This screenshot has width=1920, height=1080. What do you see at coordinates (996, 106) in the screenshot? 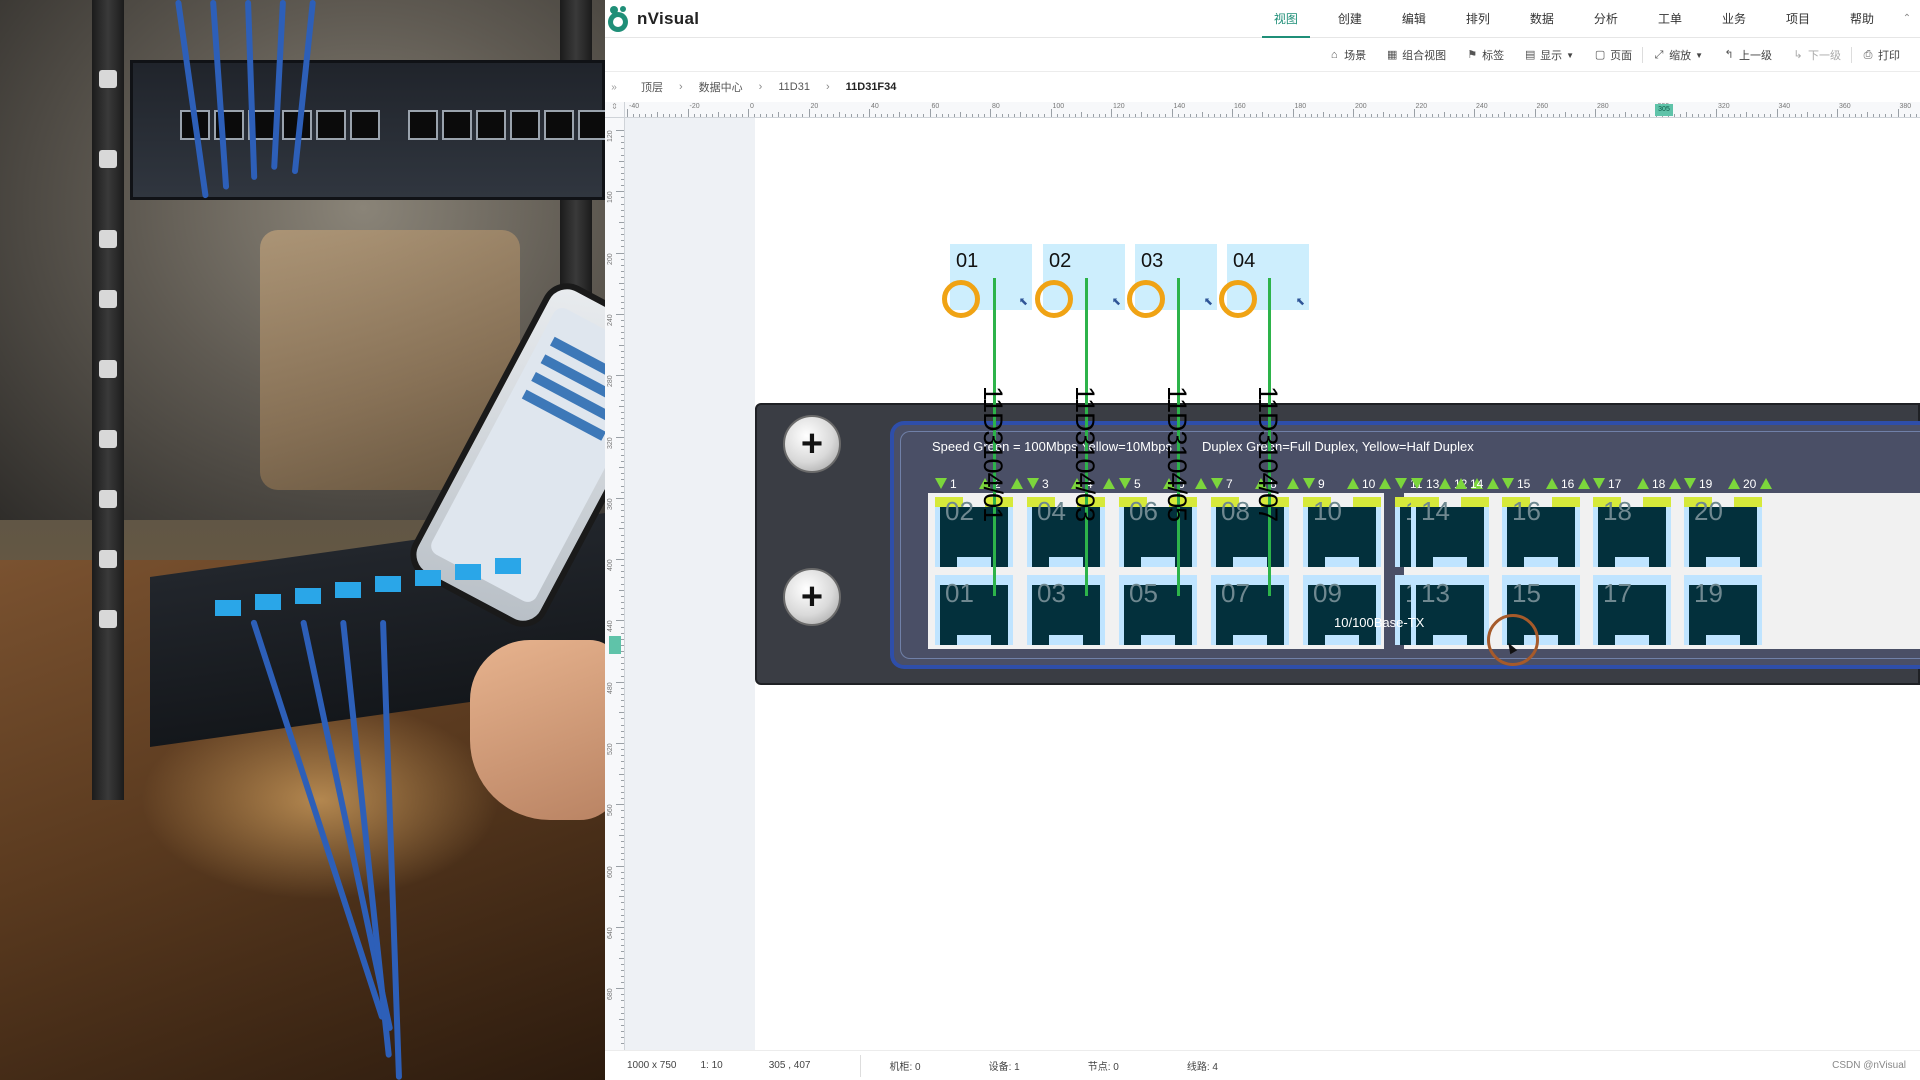
I see `ruler-label: 80` at bounding box center [996, 106].